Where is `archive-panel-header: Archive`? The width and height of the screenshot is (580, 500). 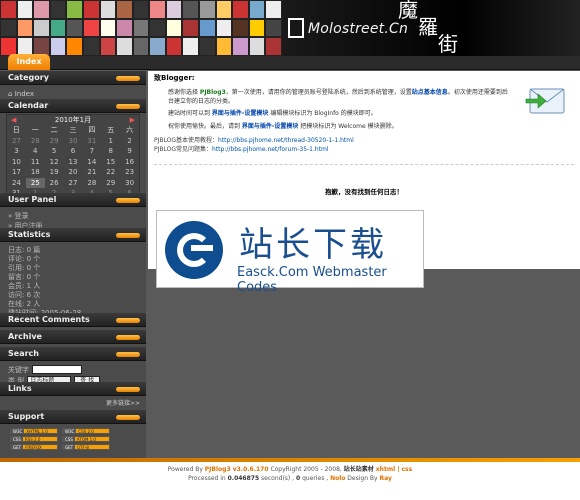 archive-panel-header: Archive is located at coordinates (73, 337).